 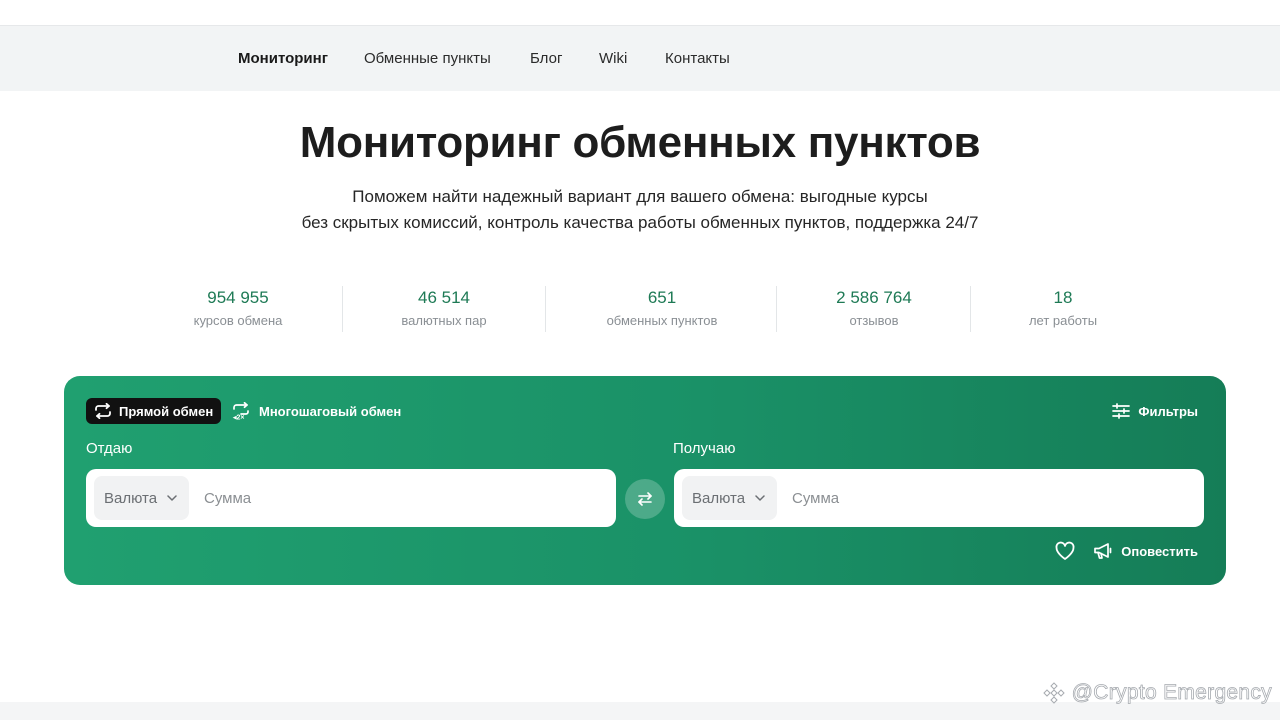 I want to click on filters-button: Фильтры, so click(x=1155, y=411).